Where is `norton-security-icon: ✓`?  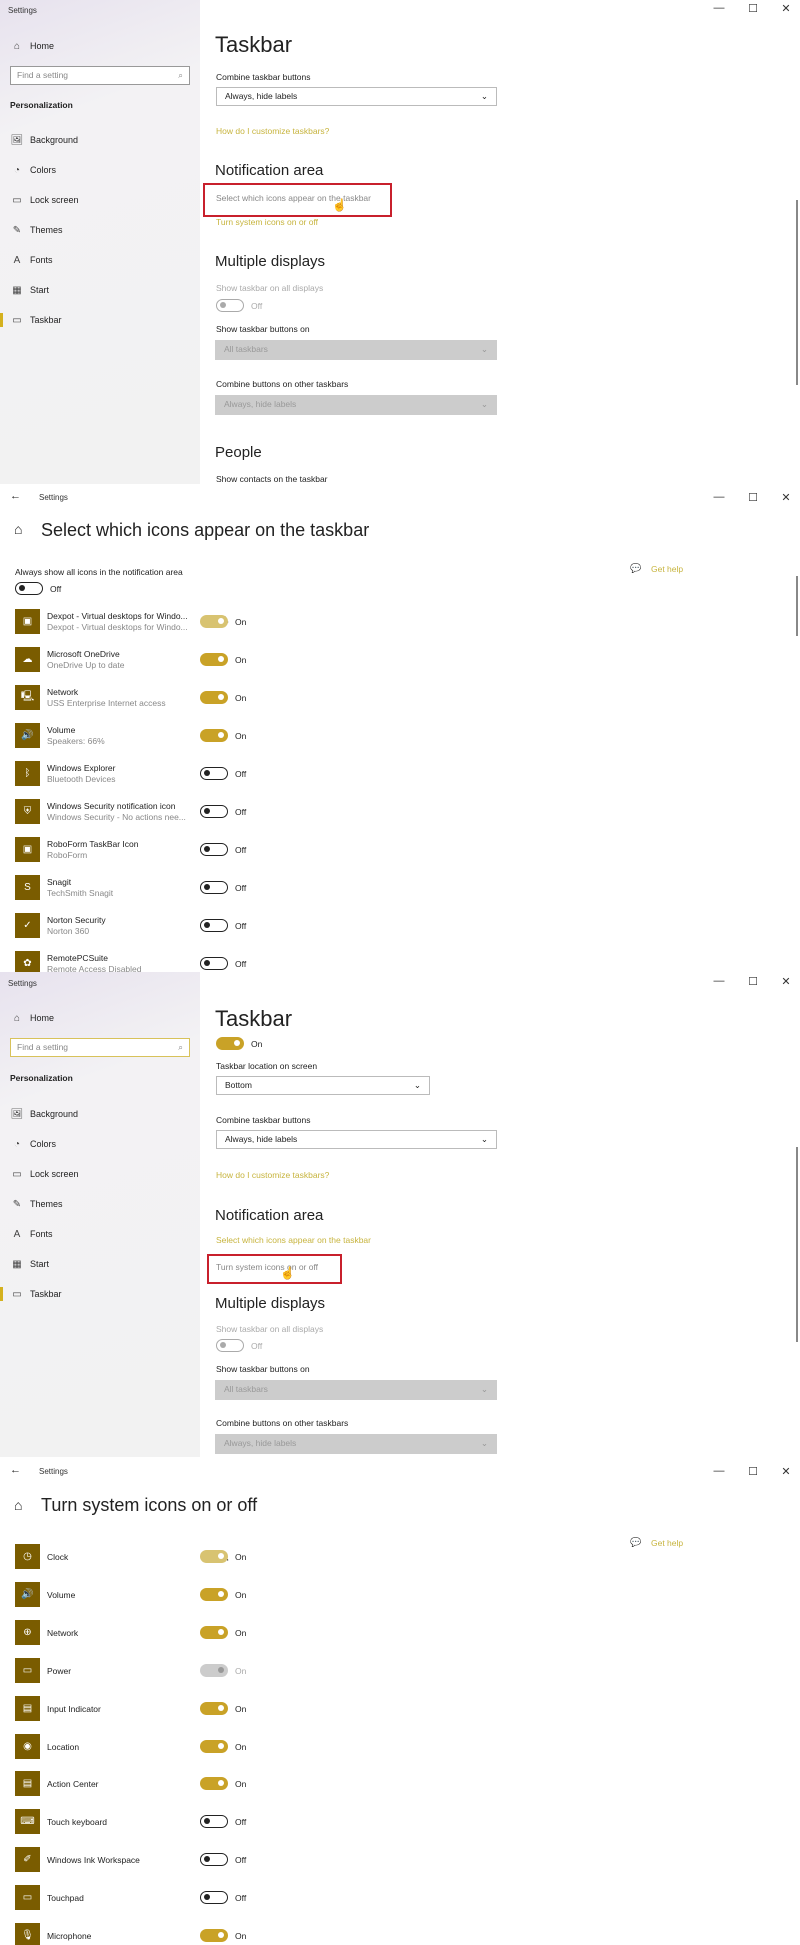 norton-security-icon: ✓ is located at coordinates (27, 925).